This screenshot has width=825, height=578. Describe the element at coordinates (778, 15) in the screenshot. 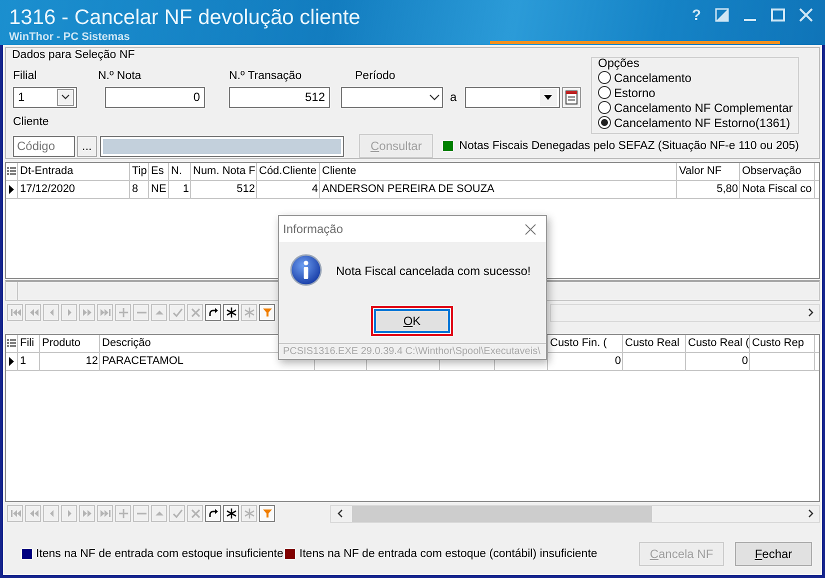

I see `maximize-icon` at that location.